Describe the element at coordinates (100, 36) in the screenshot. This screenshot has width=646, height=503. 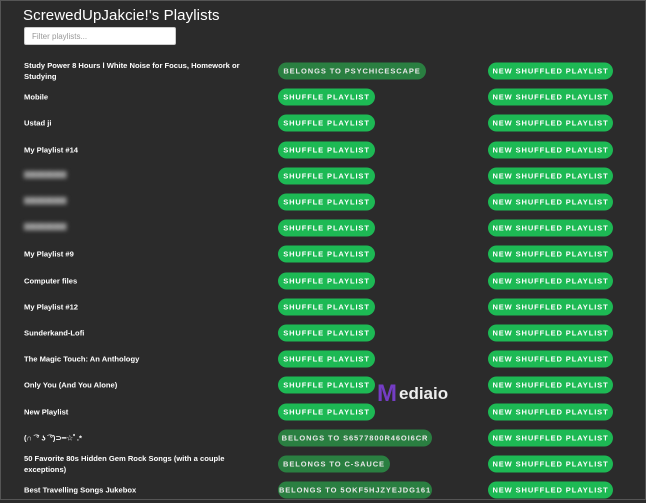
I see `filter-playlists-input` at that location.